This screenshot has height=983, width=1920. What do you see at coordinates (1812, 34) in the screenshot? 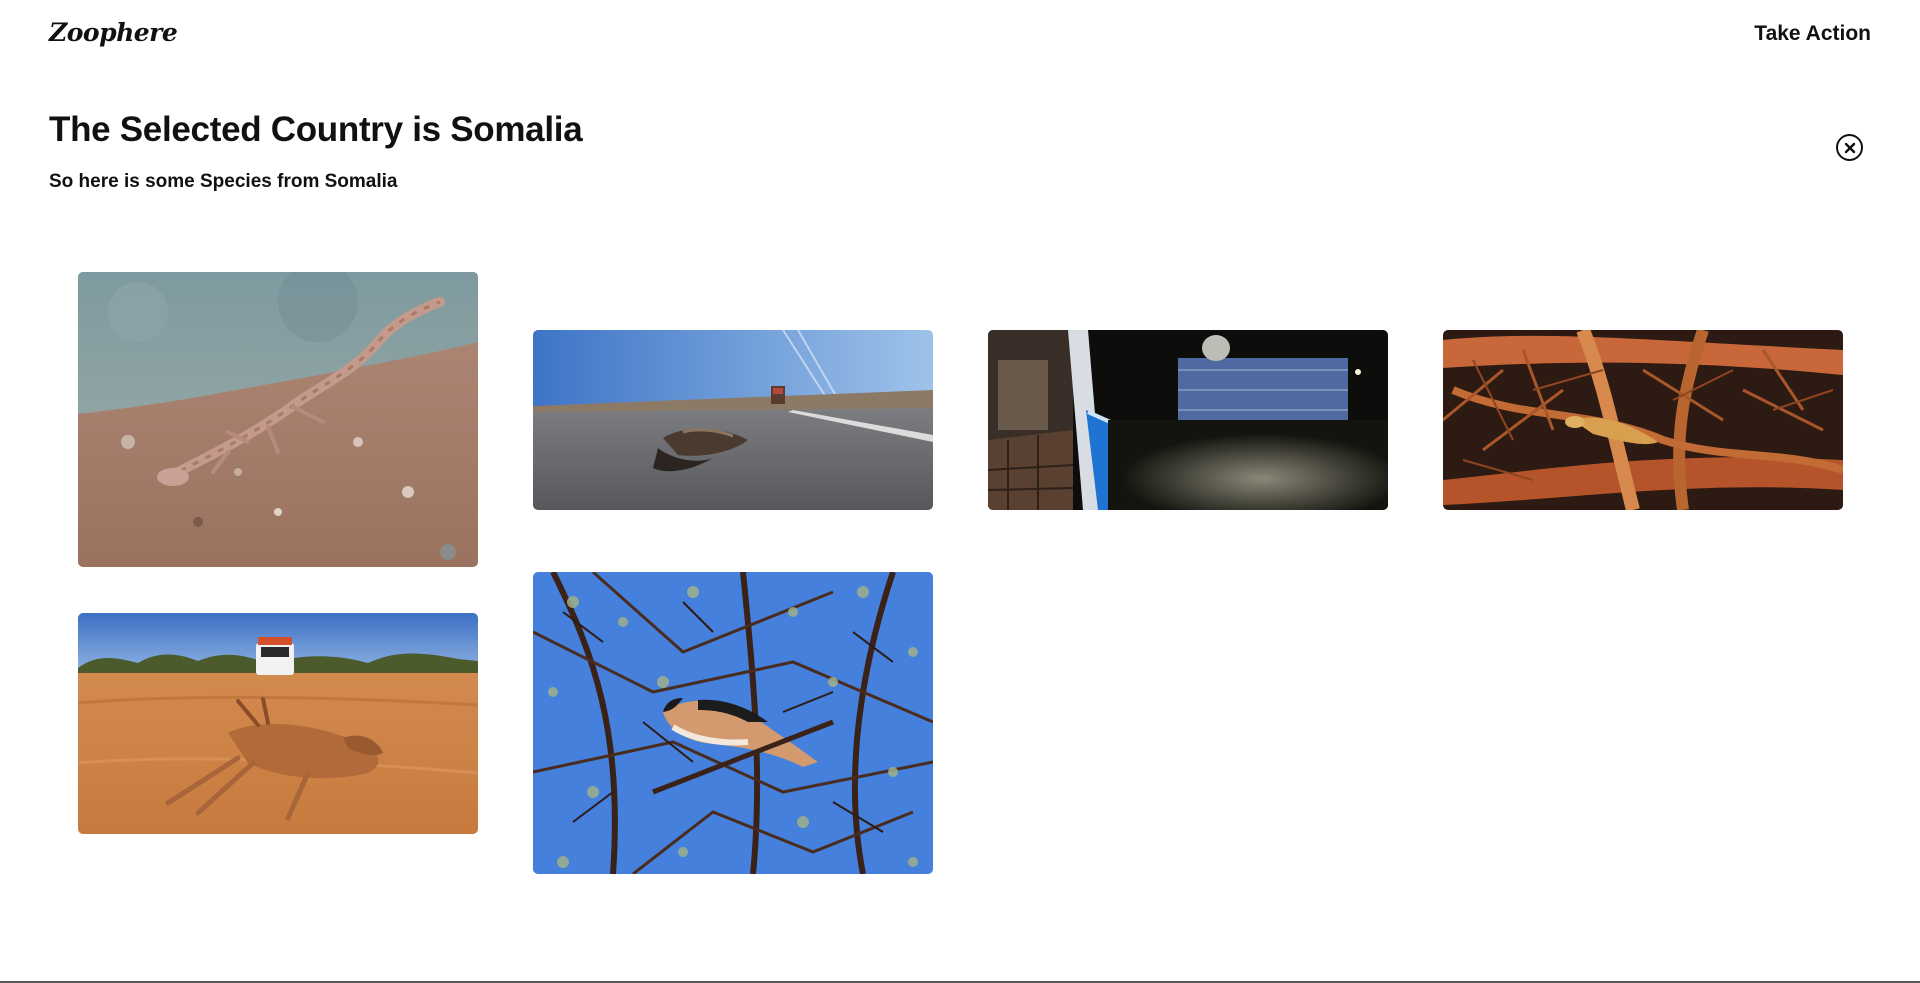
I see `take-action-link: Take Action` at bounding box center [1812, 34].